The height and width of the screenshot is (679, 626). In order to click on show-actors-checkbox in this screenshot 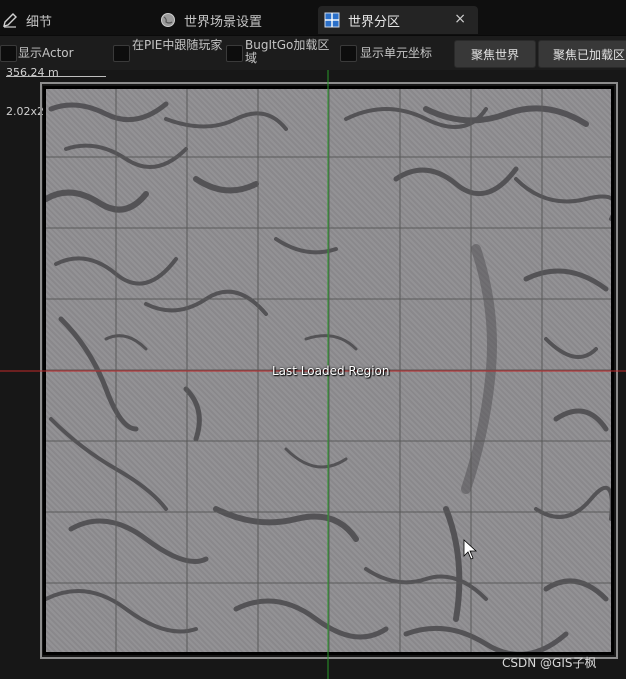, I will do `click(8, 53)`.